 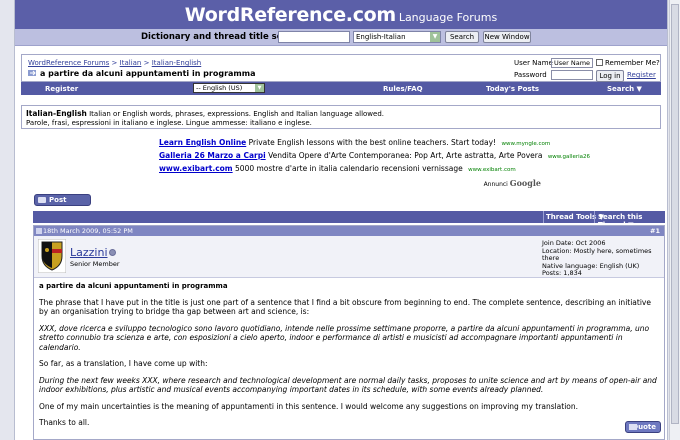 I want to click on remember-me-checkbox, so click(x=599, y=62).